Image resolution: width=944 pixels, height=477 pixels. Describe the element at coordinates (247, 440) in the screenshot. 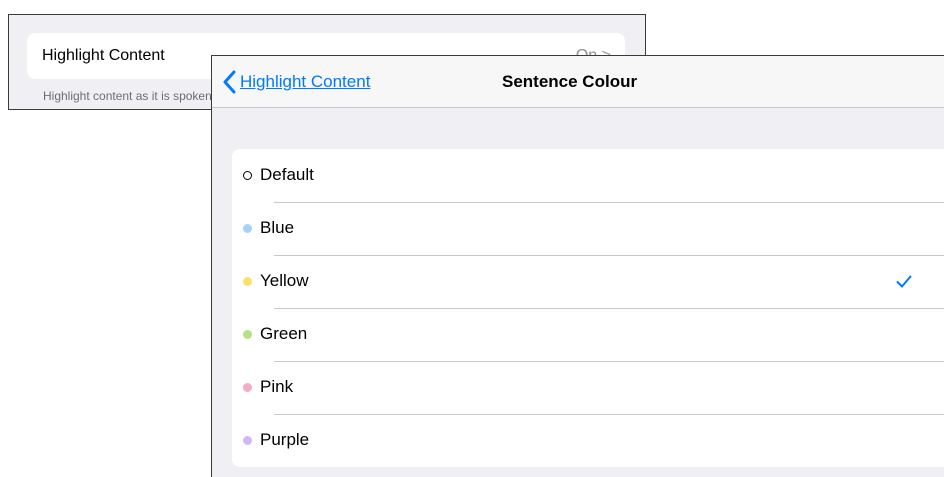

I see `purple-swatch-icon` at that location.